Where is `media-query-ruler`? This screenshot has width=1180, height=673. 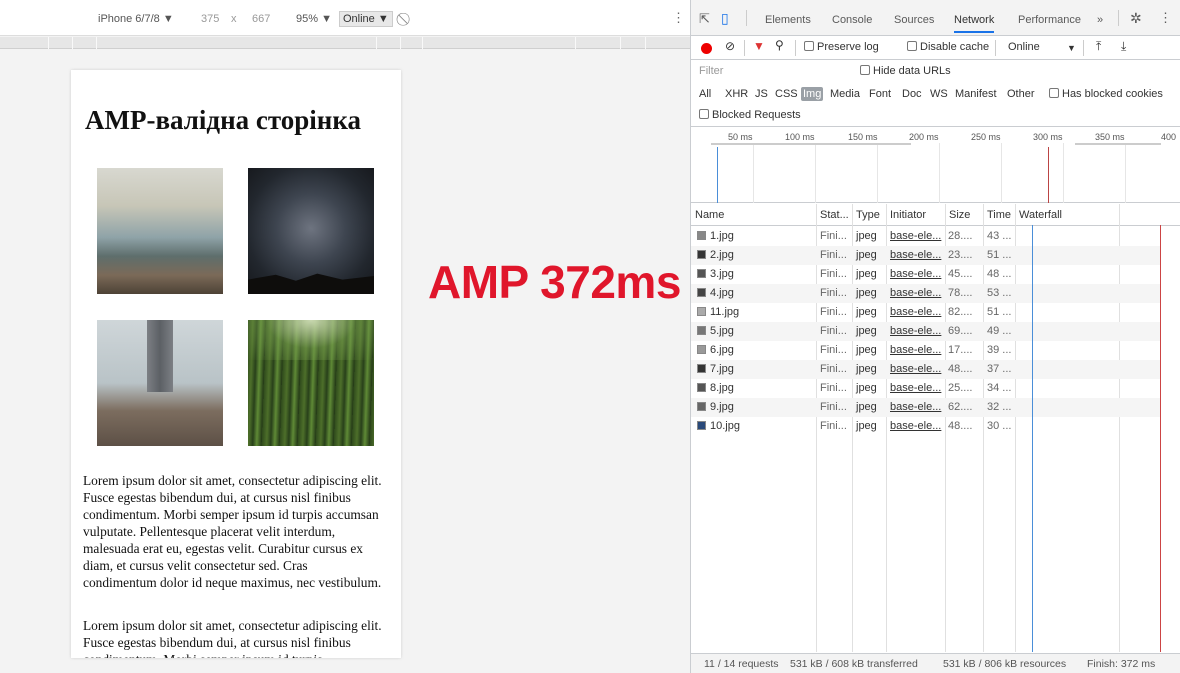
media-query-ruler is located at coordinates (345, 43).